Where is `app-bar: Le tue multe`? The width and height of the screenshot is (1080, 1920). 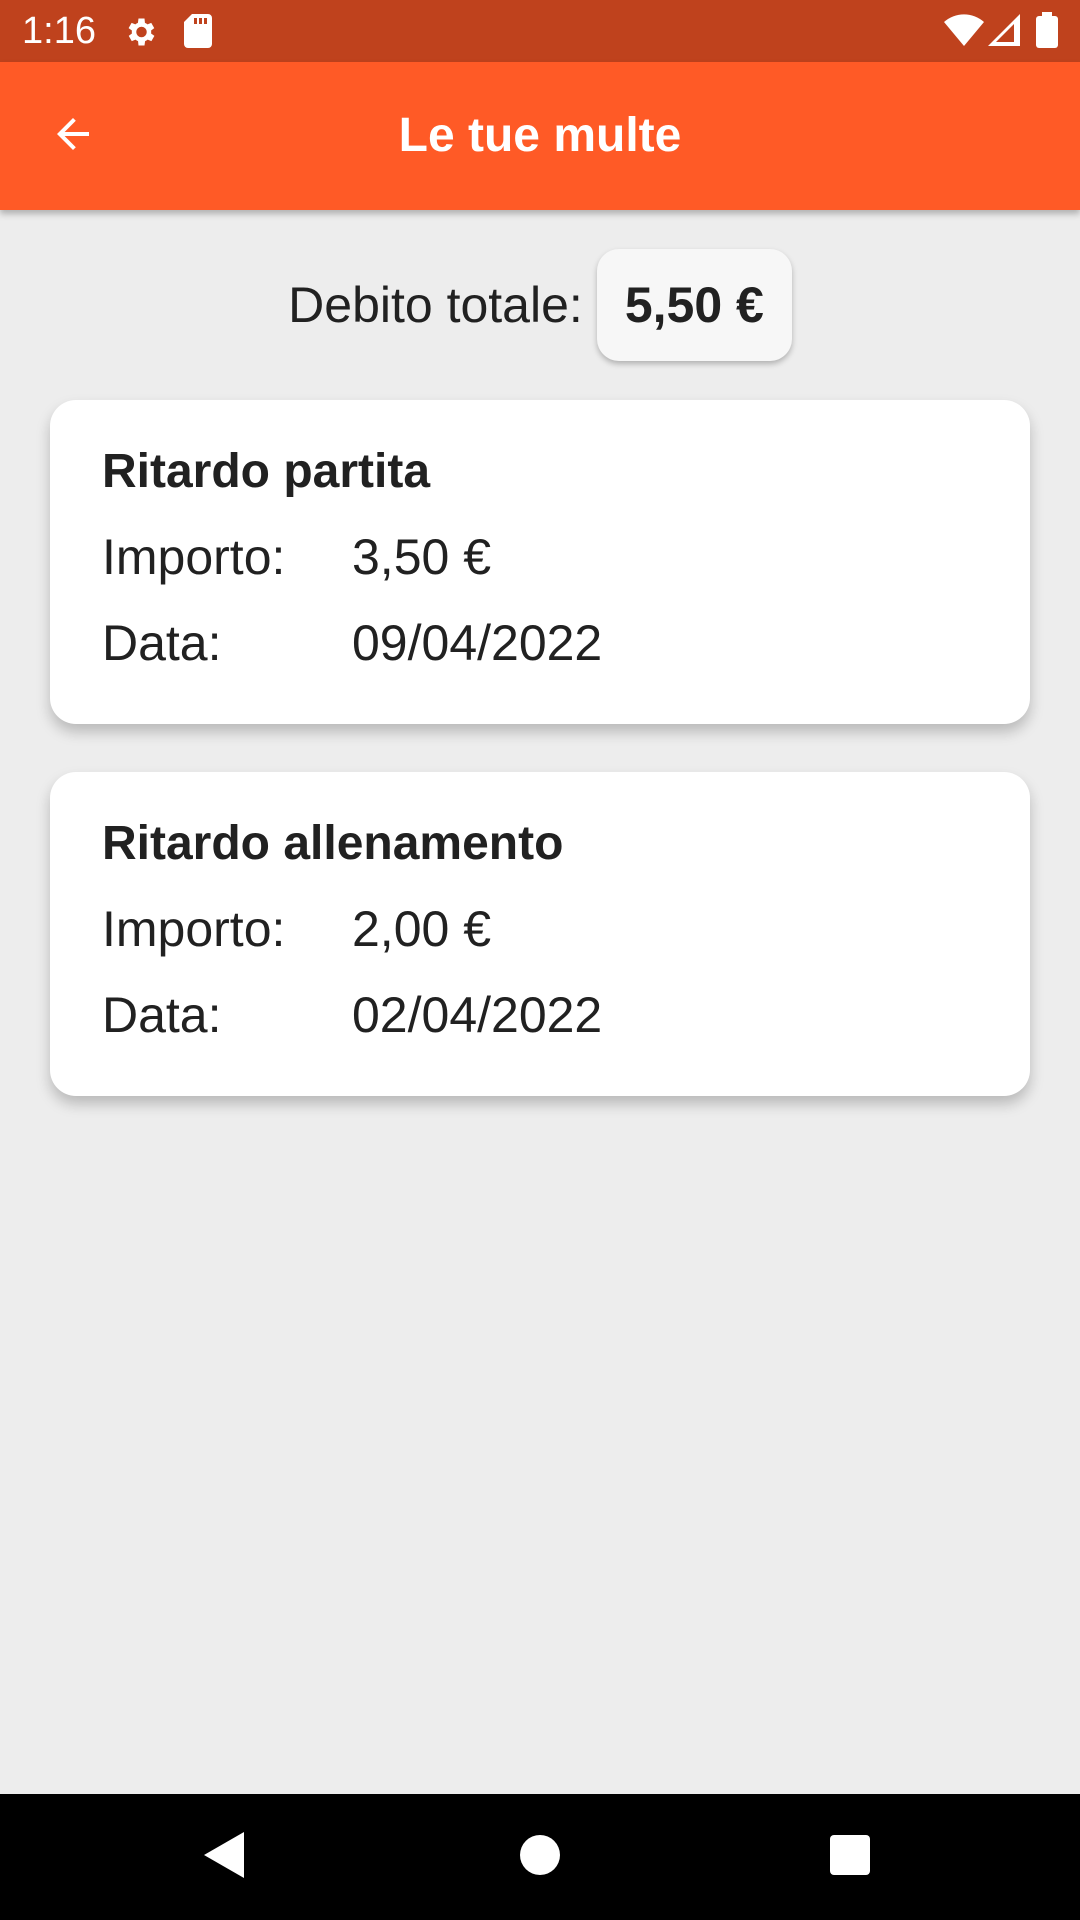 app-bar: Le tue multe is located at coordinates (540, 136).